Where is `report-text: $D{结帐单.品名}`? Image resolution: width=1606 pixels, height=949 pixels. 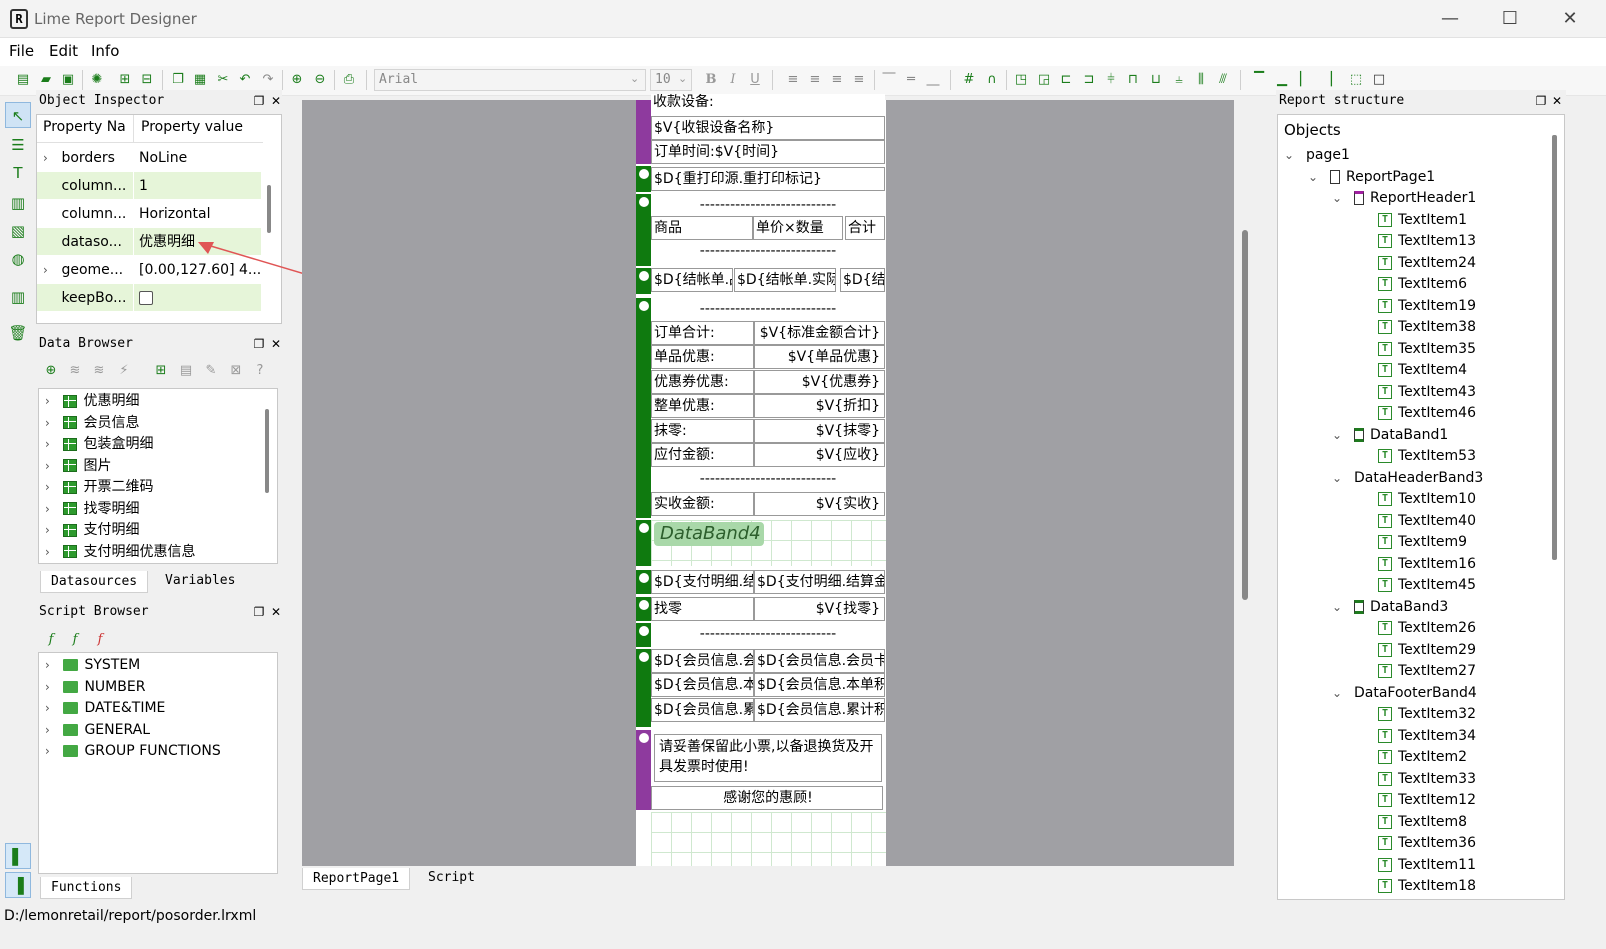
report-text: $D{结帐单.品名} is located at coordinates (692, 280).